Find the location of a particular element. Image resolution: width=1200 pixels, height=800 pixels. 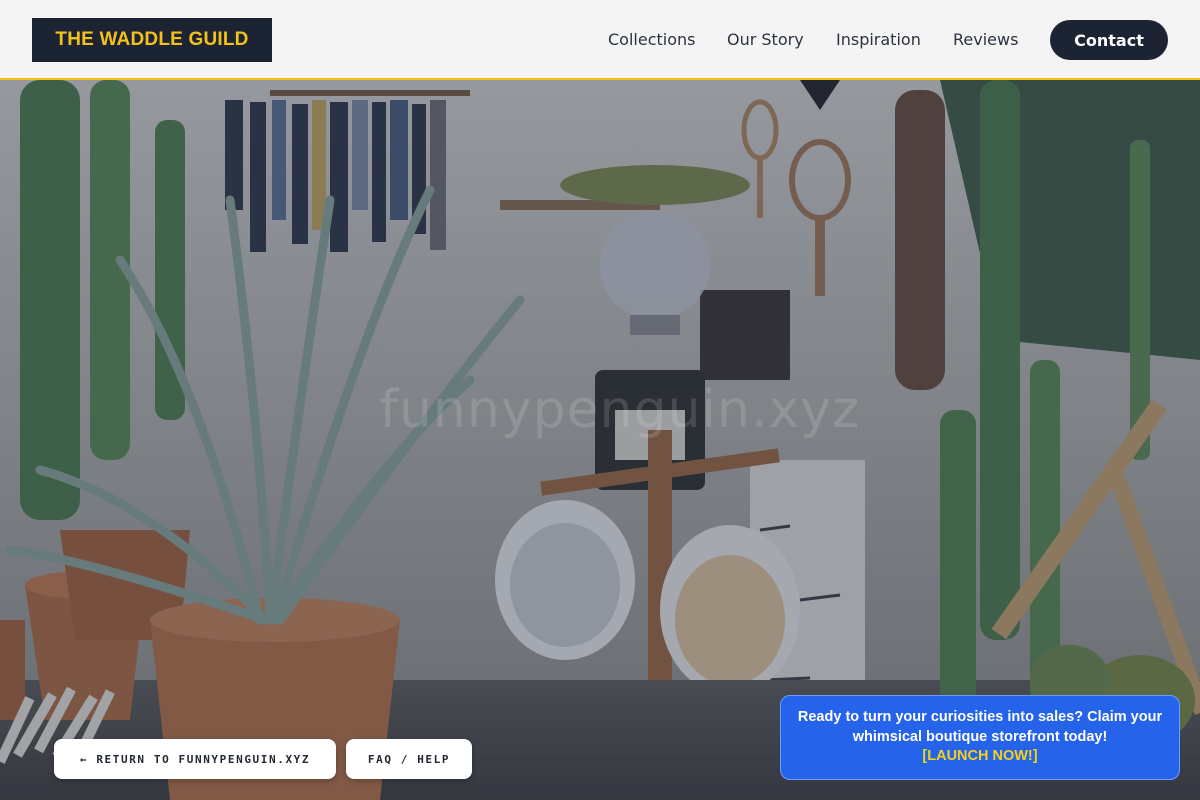

nav-our-story: Our Story is located at coordinates (765, 39).